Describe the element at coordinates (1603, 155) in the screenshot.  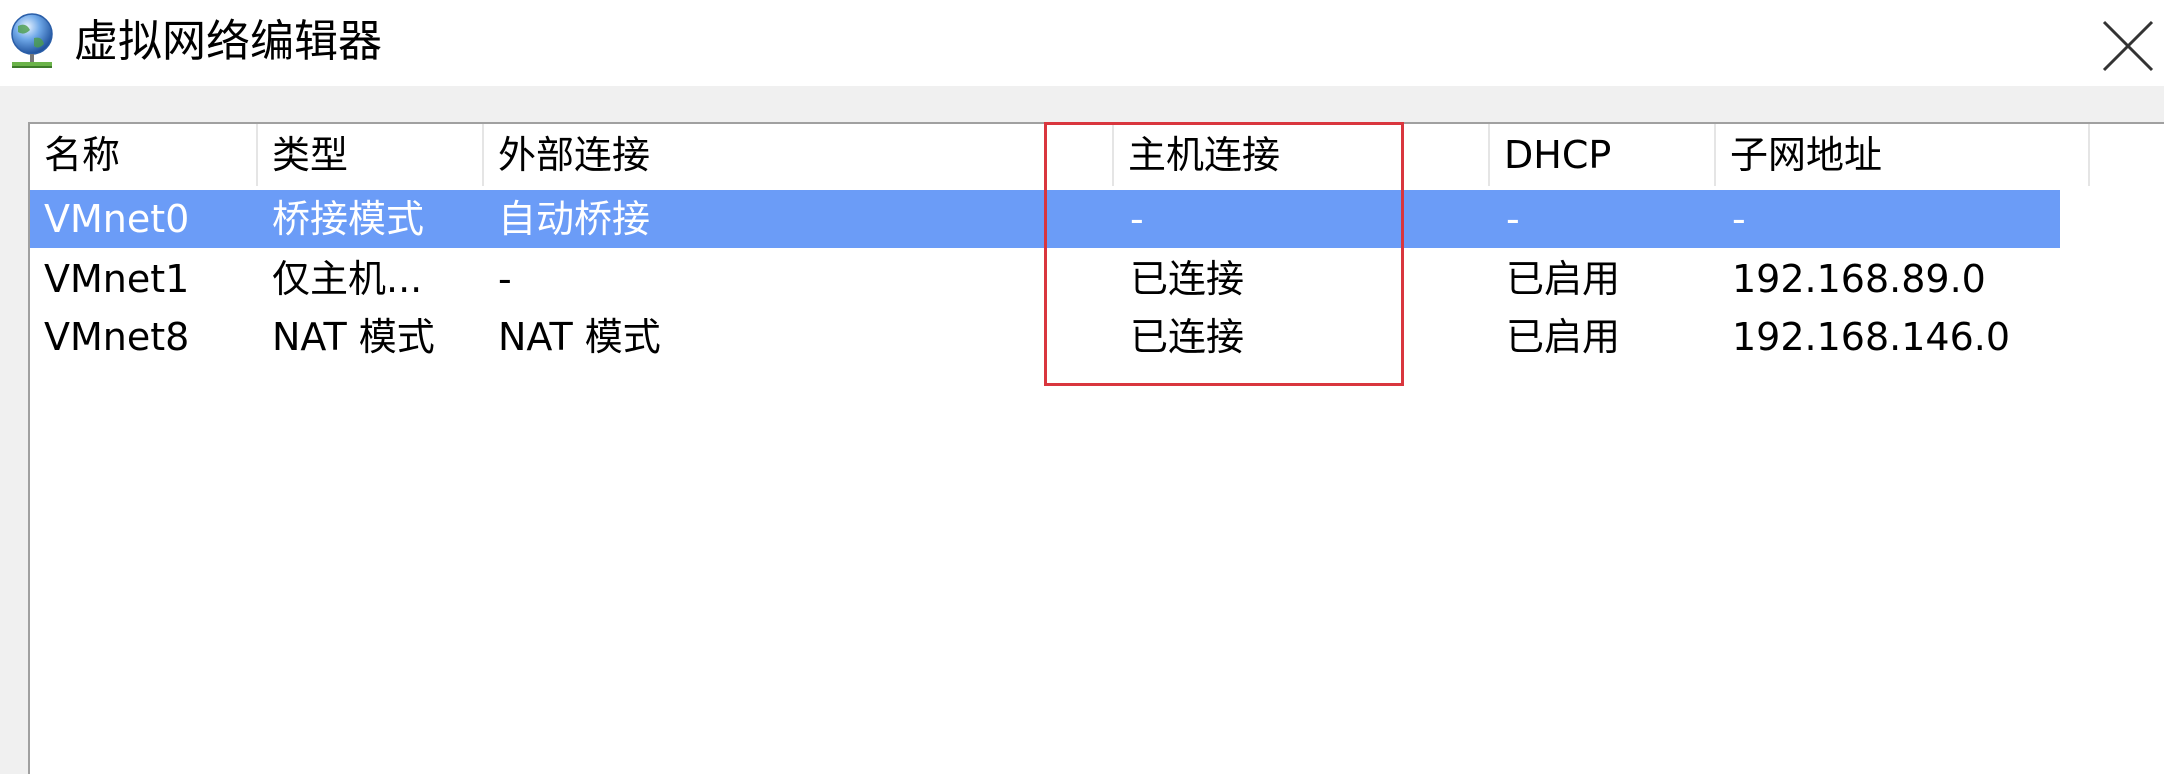
I see `column-header-dhcp: DHCP` at that location.